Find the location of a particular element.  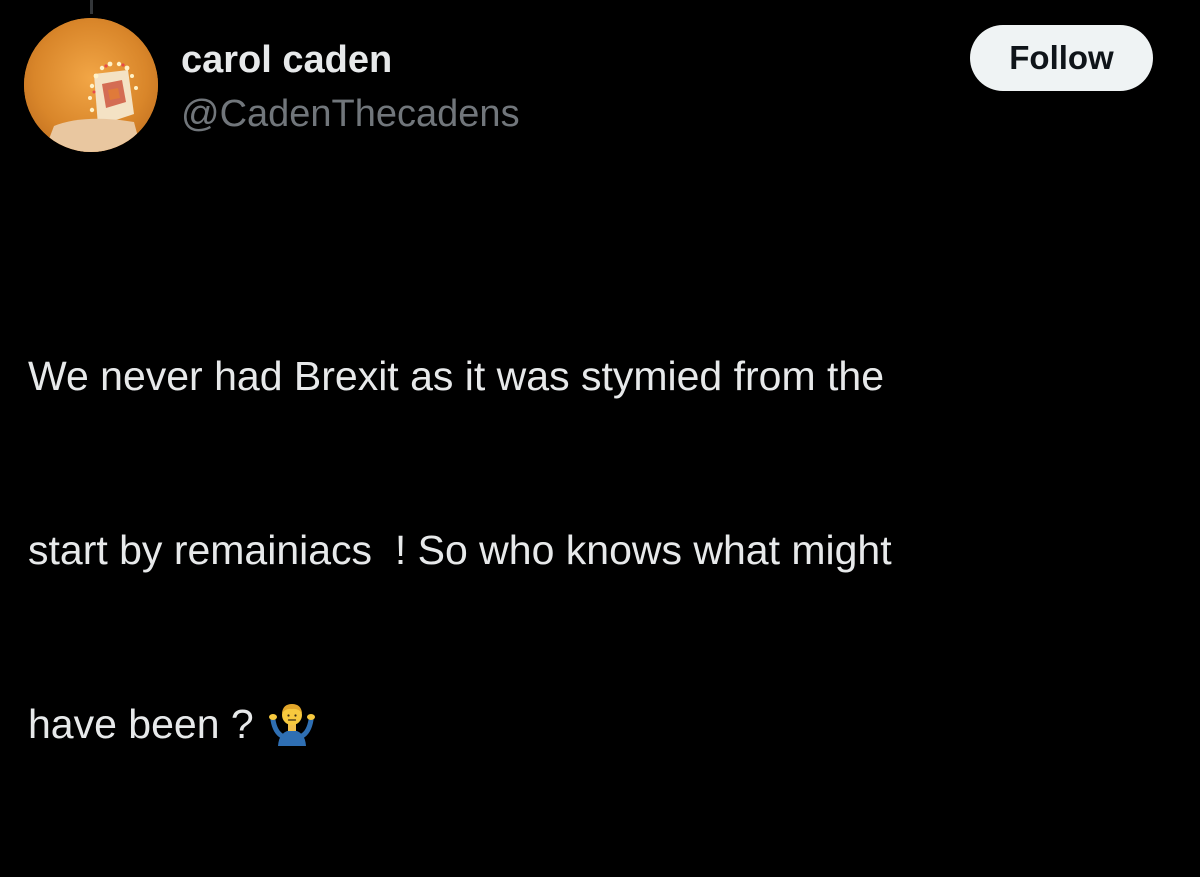

avatar is located at coordinates (91, 85).